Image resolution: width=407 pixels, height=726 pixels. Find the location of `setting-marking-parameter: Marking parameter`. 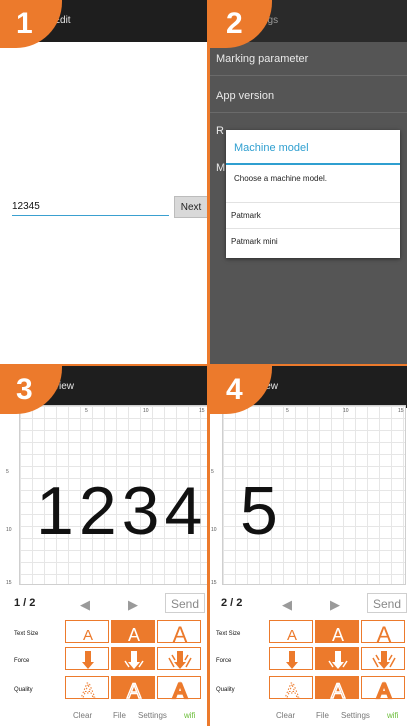

setting-marking-parameter: Marking parameter is located at coordinates (262, 59).